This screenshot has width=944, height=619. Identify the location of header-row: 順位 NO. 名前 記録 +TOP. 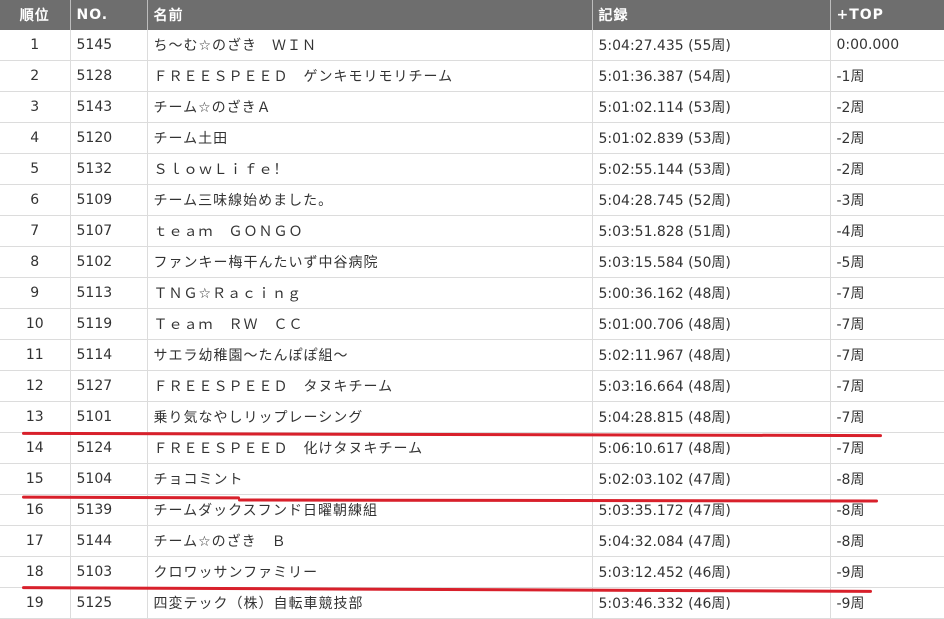
(472, 15).